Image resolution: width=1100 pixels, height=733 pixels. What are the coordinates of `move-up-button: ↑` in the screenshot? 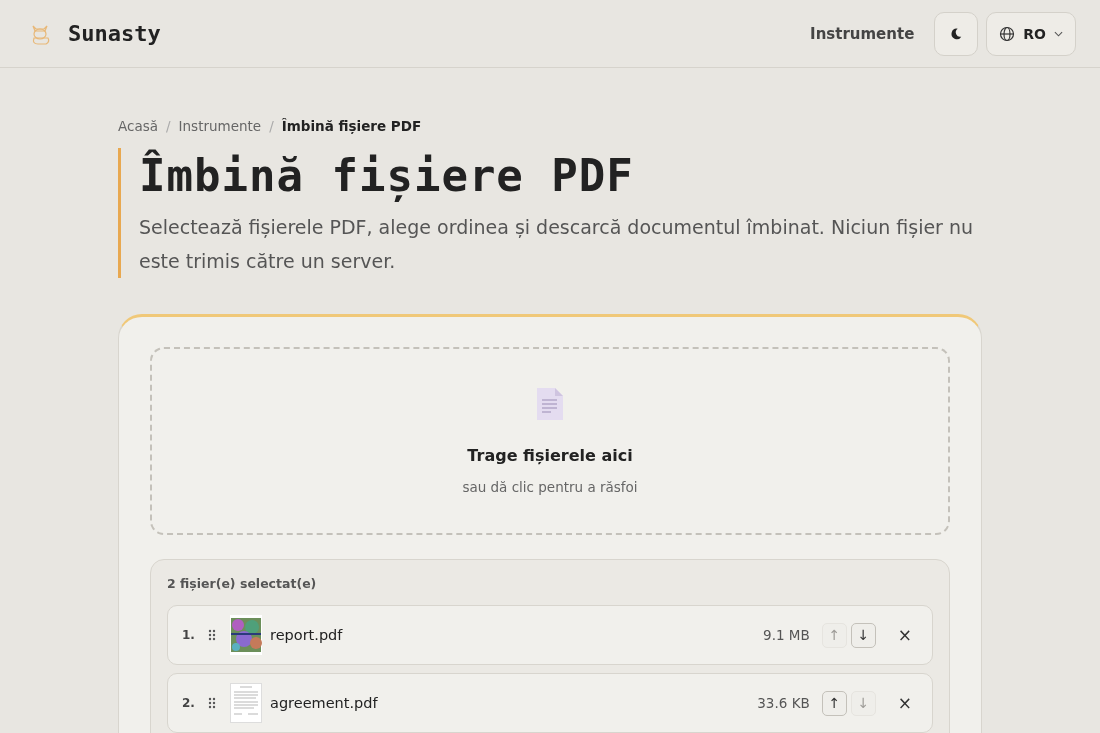 It's located at (834, 703).